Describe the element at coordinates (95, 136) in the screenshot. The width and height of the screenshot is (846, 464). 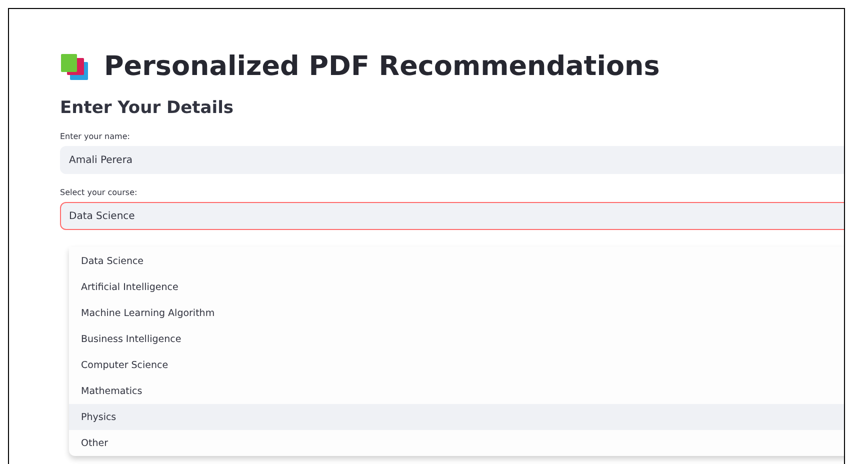
I see `field-label: Enter your name:` at that location.